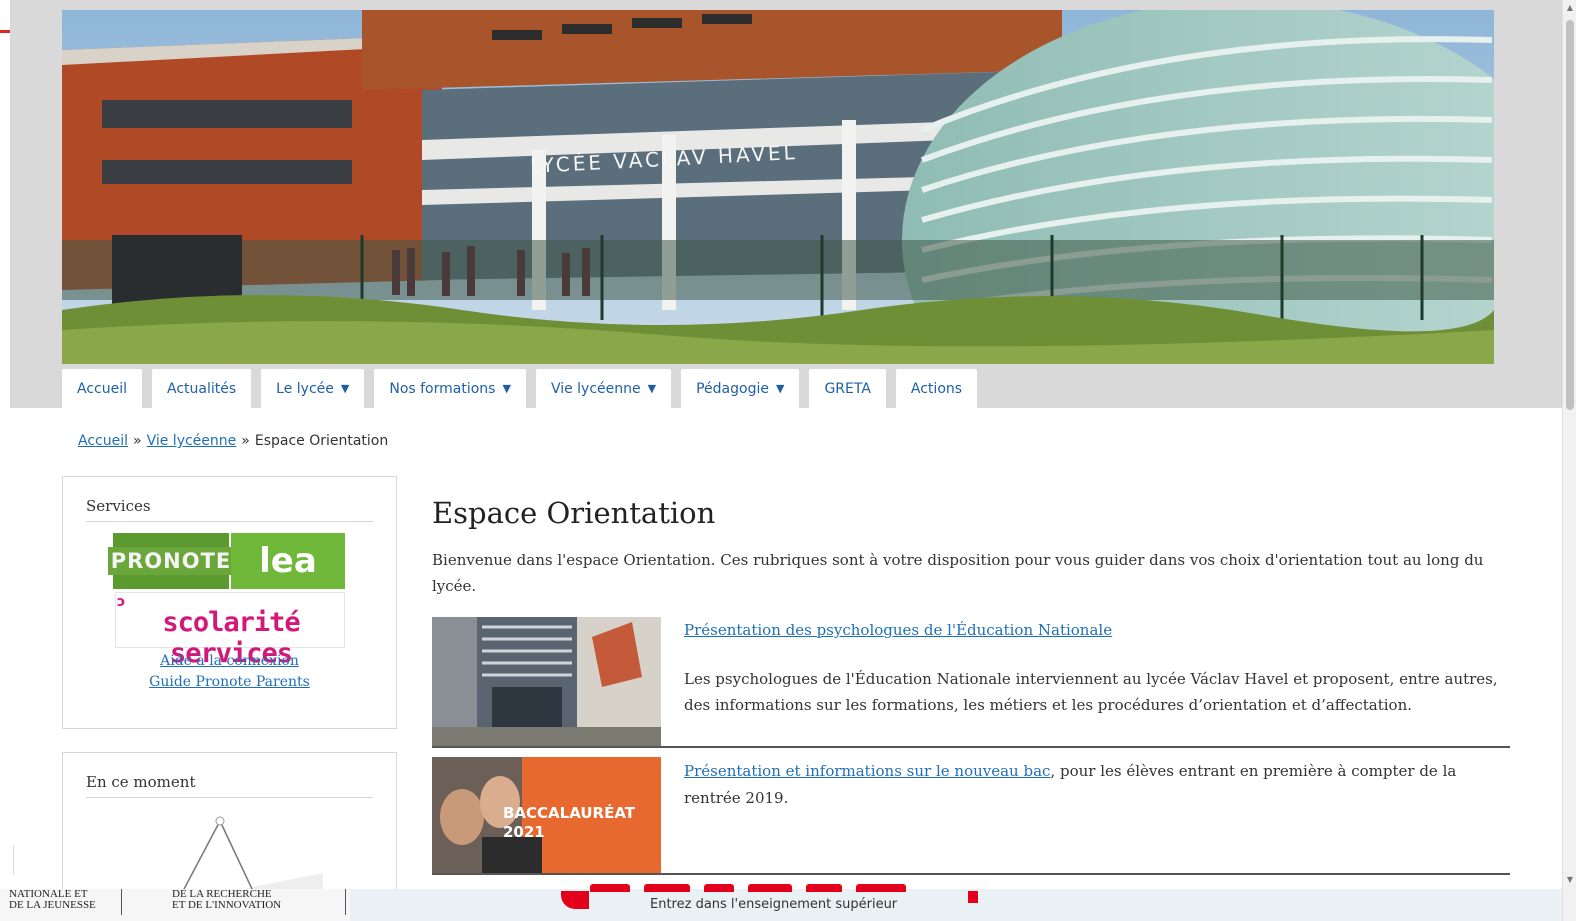 This screenshot has height=921, width=1576. I want to click on faint-text-line, so click(1115, 888).